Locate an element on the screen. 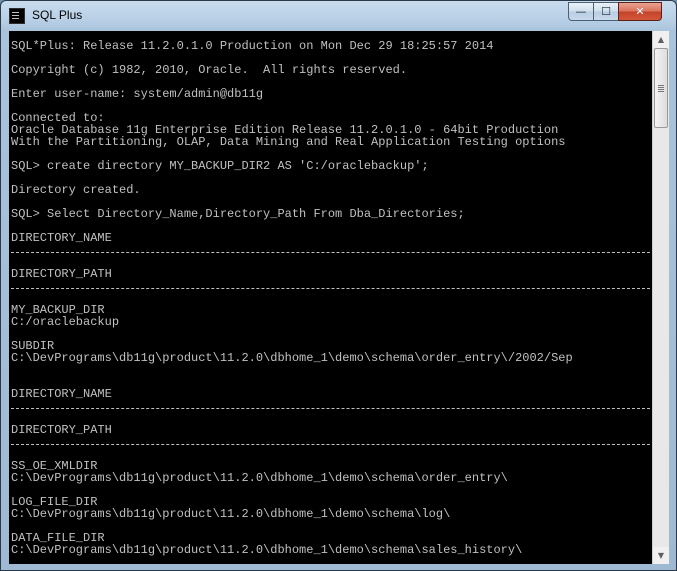  vertical-scrollbar: ▲ ▼ is located at coordinates (660, 297).